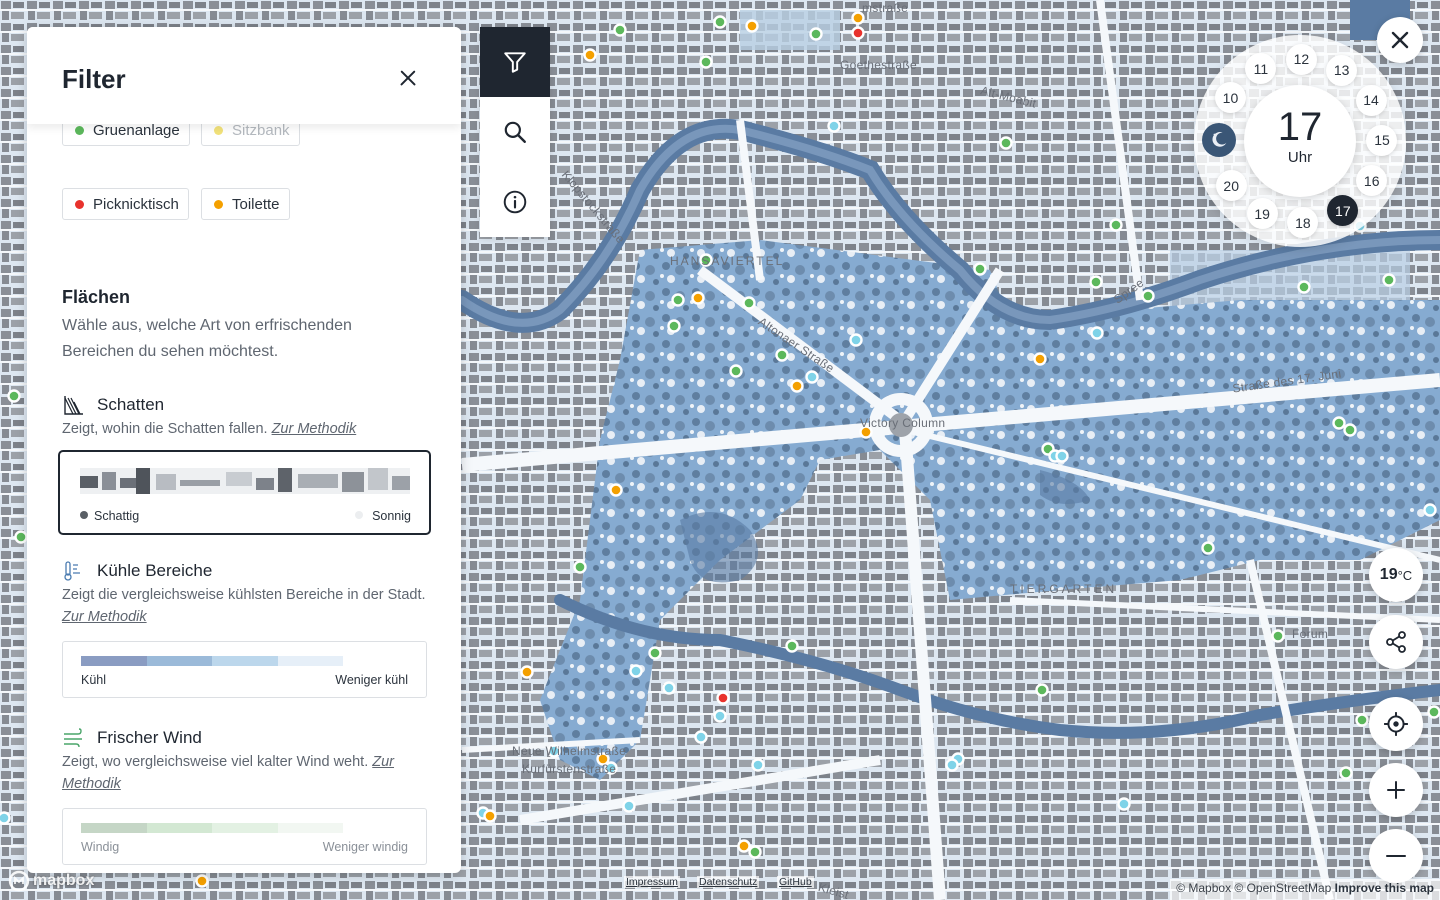 The width and height of the screenshot is (1440, 900). What do you see at coordinates (1301, 59) in the screenshot?
I see `dial-hour-12: 12` at bounding box center [1301, 59].